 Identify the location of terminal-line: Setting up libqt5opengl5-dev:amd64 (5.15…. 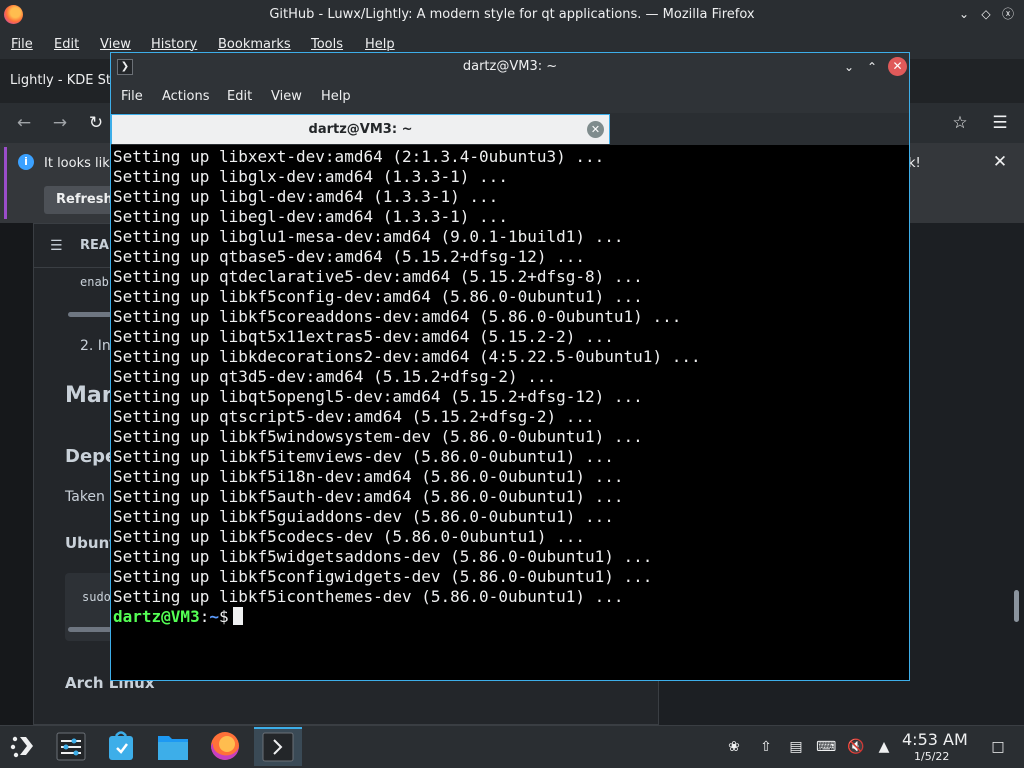
(378, 396).